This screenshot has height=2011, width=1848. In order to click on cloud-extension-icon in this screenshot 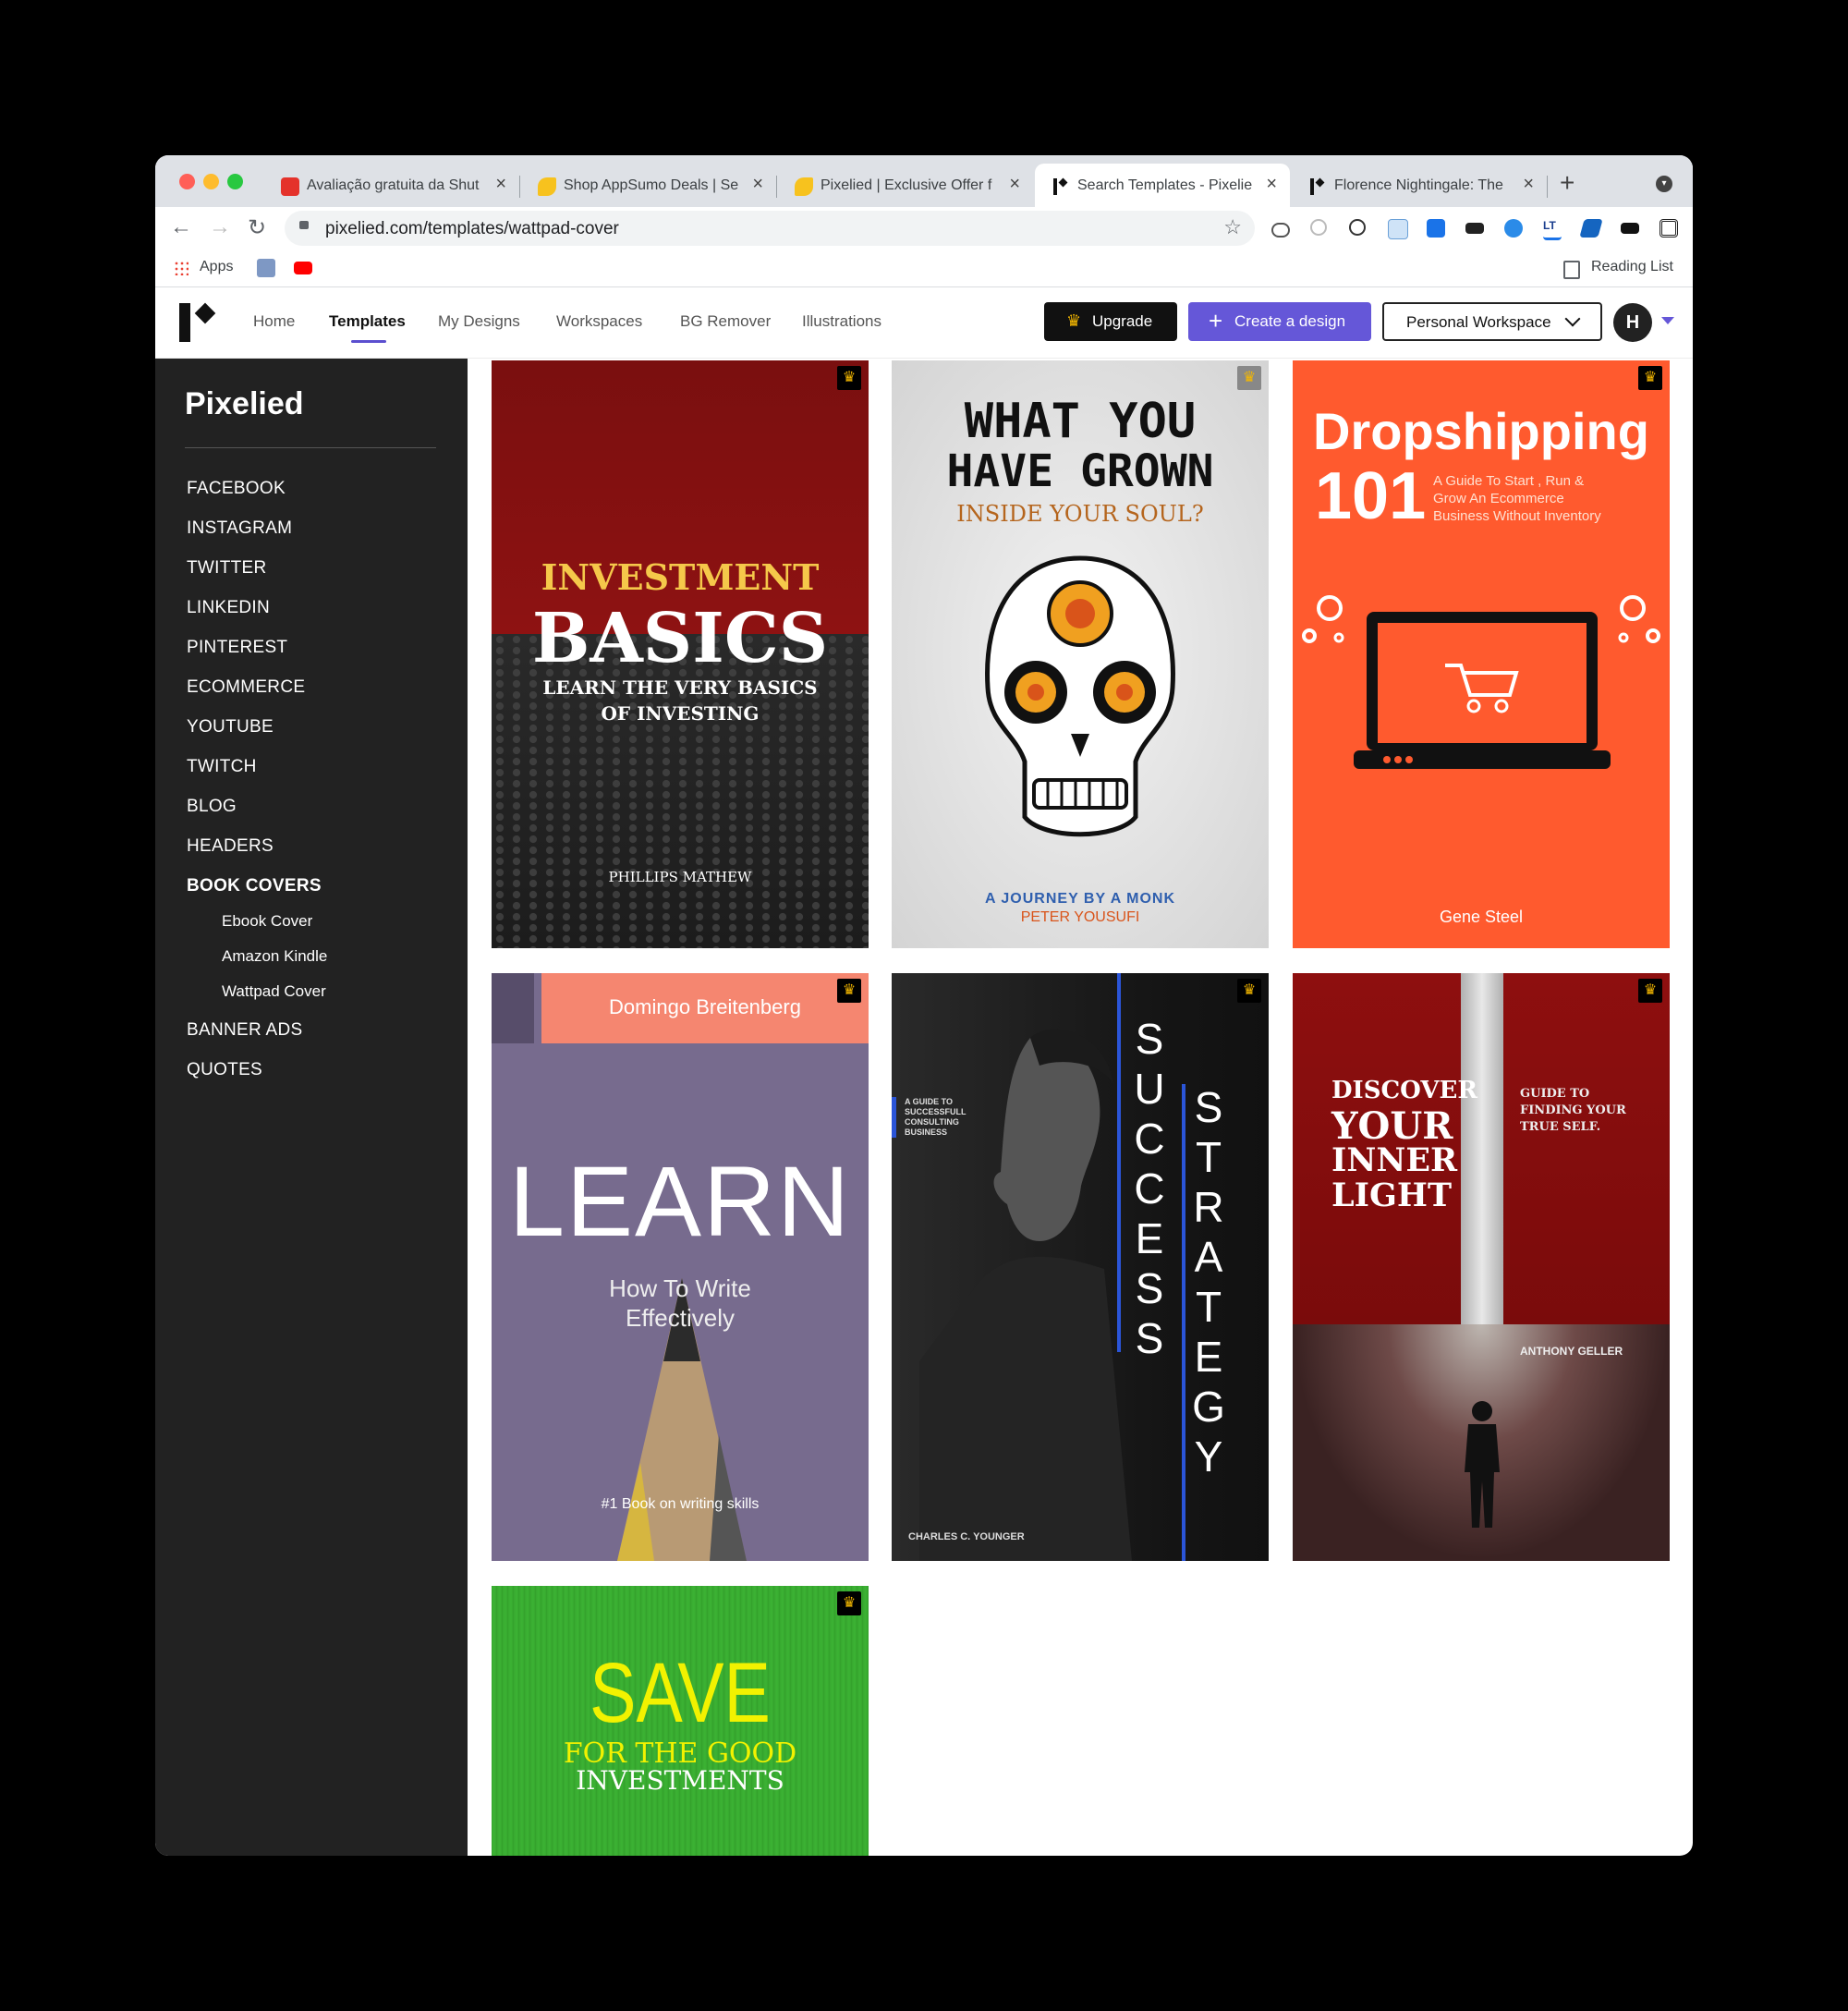, I will do `click(1280, 231)`.